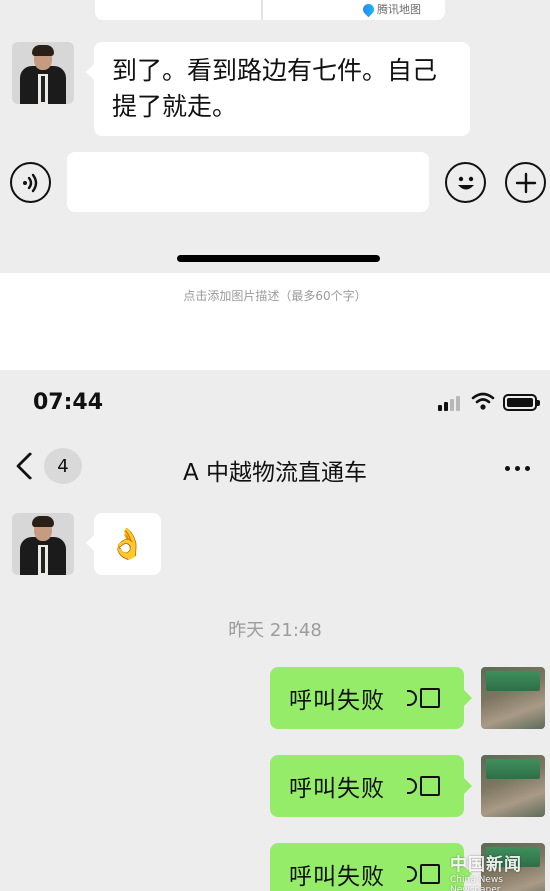 The height and width of the screenshot is (891, 550). I want to click on battery-icon, so click(521, 402).